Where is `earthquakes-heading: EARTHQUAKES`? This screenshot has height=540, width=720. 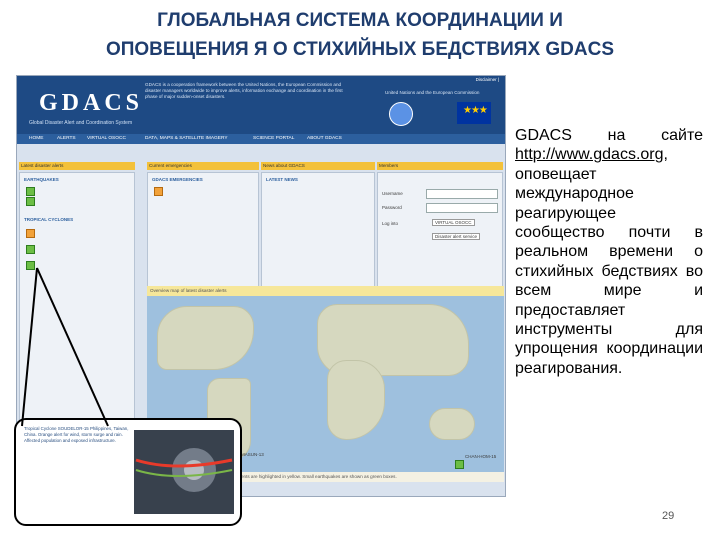
earthquakes-heading: EARTHQUAKES is located at coordinates (41, 179).